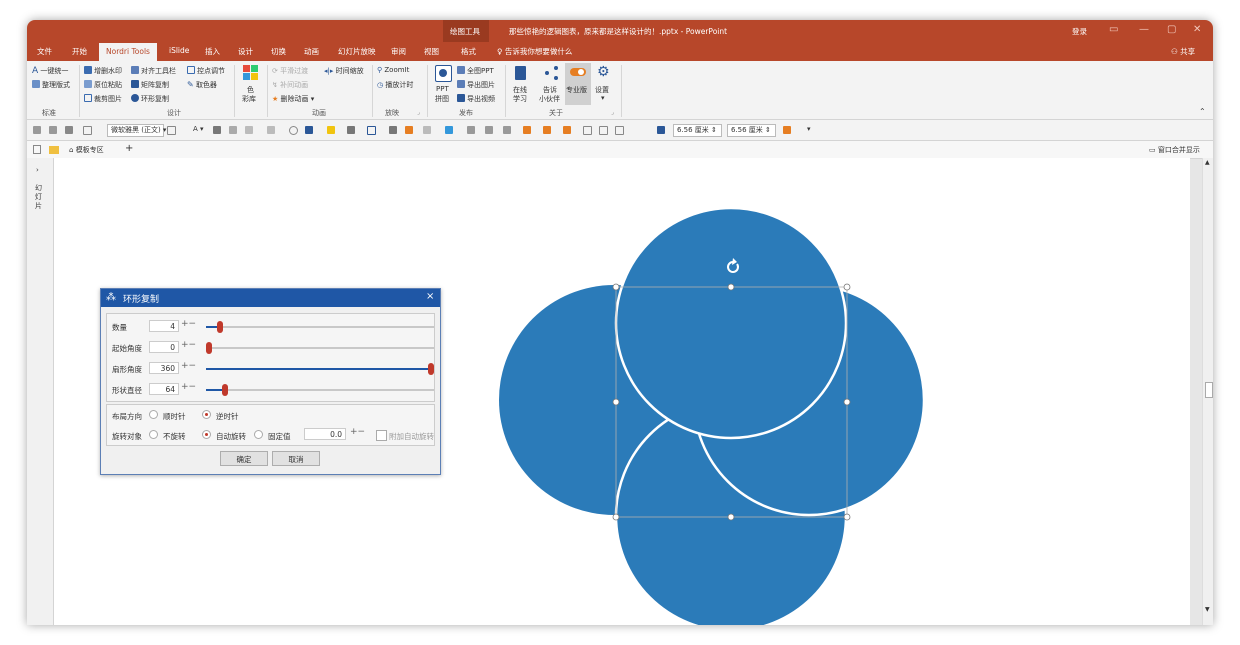 The width and height of the screenshot is (1240, 645). Describe the element at coordinates (612, 112) in the screenshot. I see `about-launcher-icon: ⌟` at that location.